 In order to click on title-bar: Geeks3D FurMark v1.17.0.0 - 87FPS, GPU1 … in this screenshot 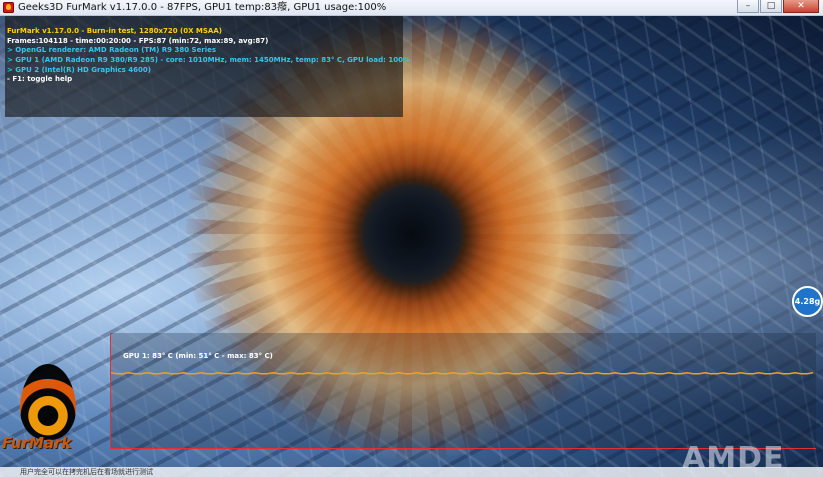, I will do `click(411, 8)`.